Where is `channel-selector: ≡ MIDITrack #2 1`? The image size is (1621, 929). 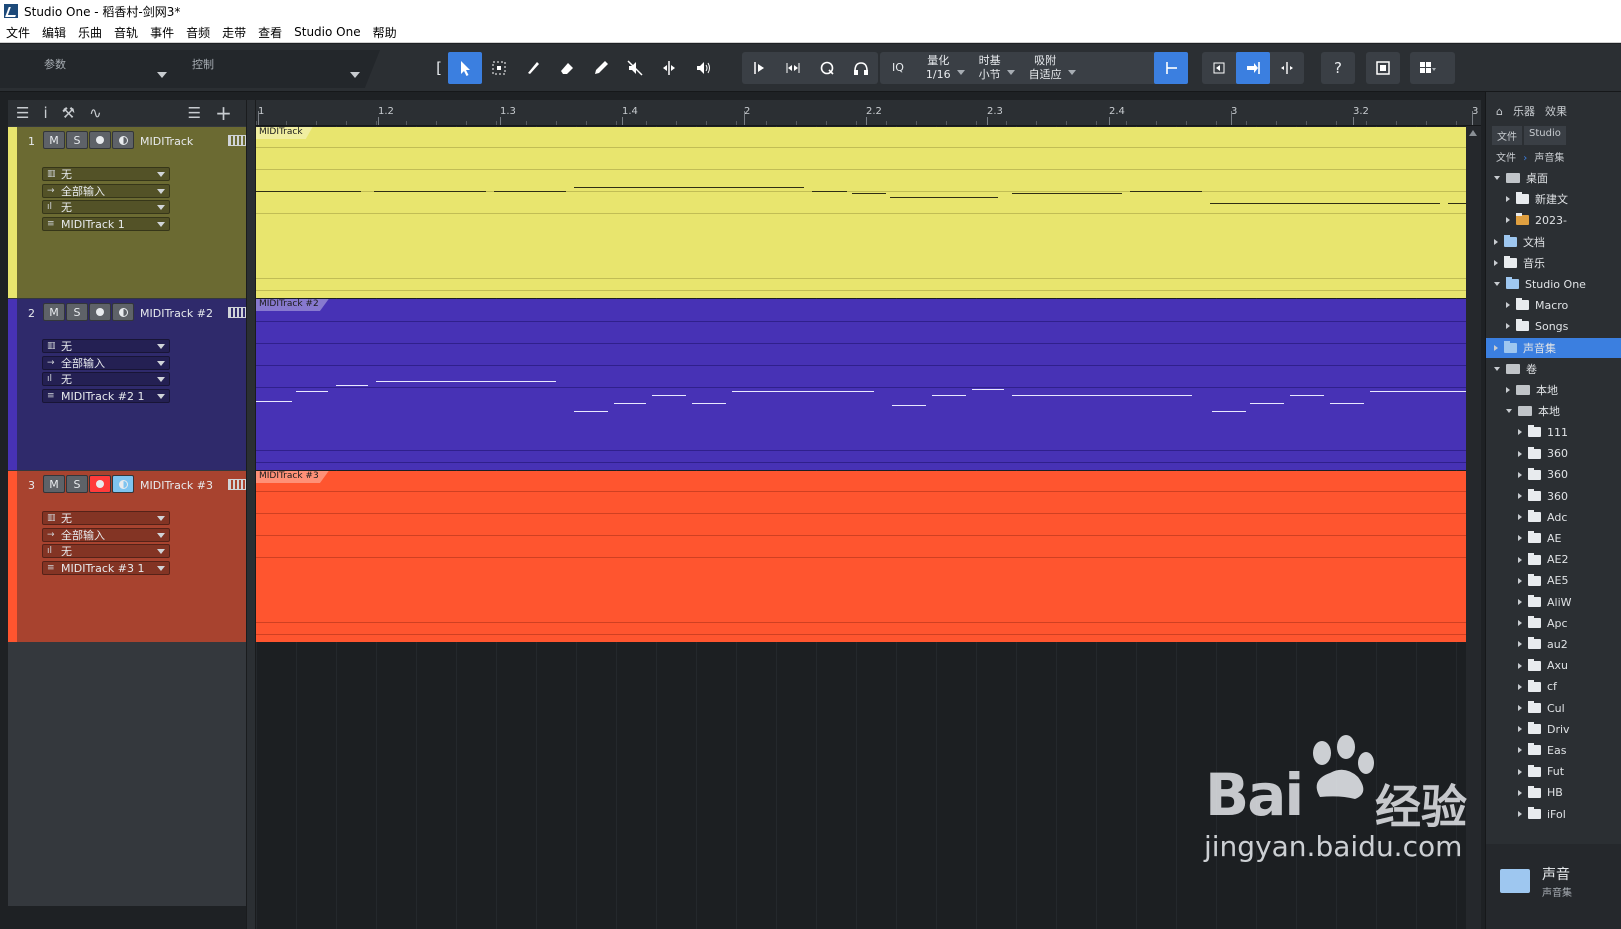
channel-selector: ≡ MIDITrack #2 1 is located at coordinates (106, 396).